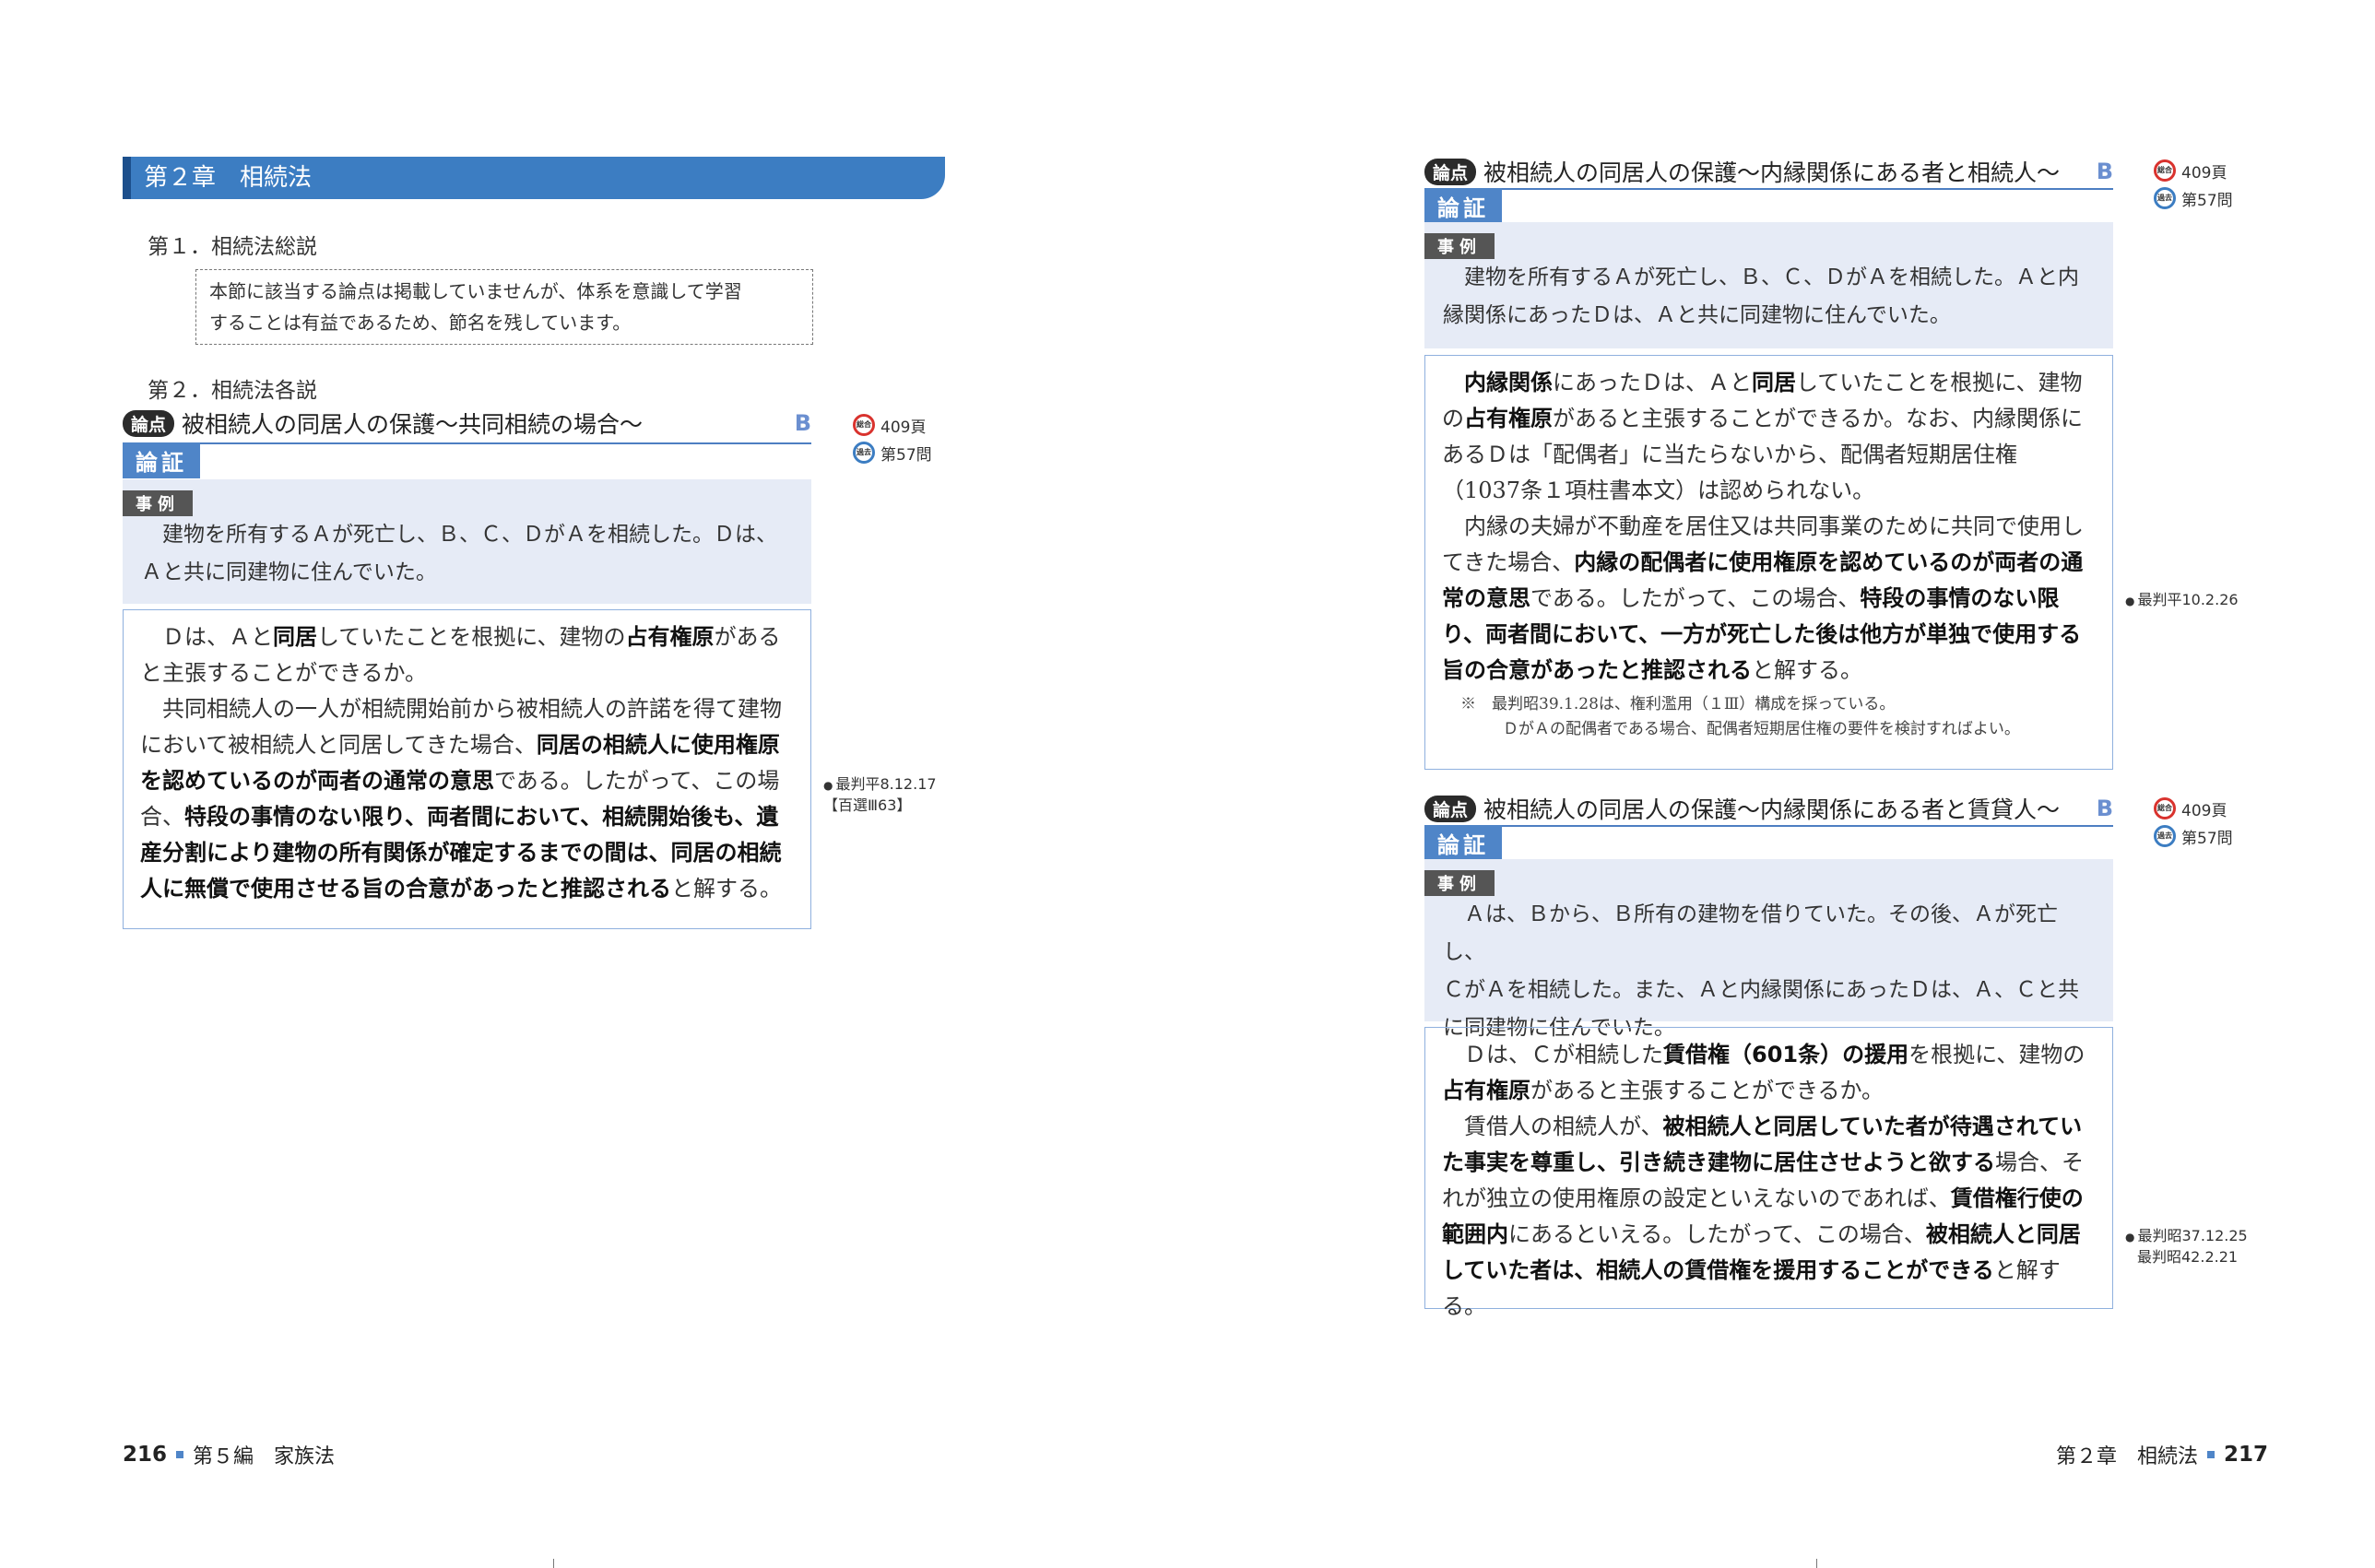 This screenshot has width=2375, height=1568. What do you see at coordinates (1750, 933) in the screenshot?
I see `case-line: Ａは、Ｂから、Ｂ所有の建物を借りていた。その後、Ａが死亡し、` at bounding box center [1750, 933].